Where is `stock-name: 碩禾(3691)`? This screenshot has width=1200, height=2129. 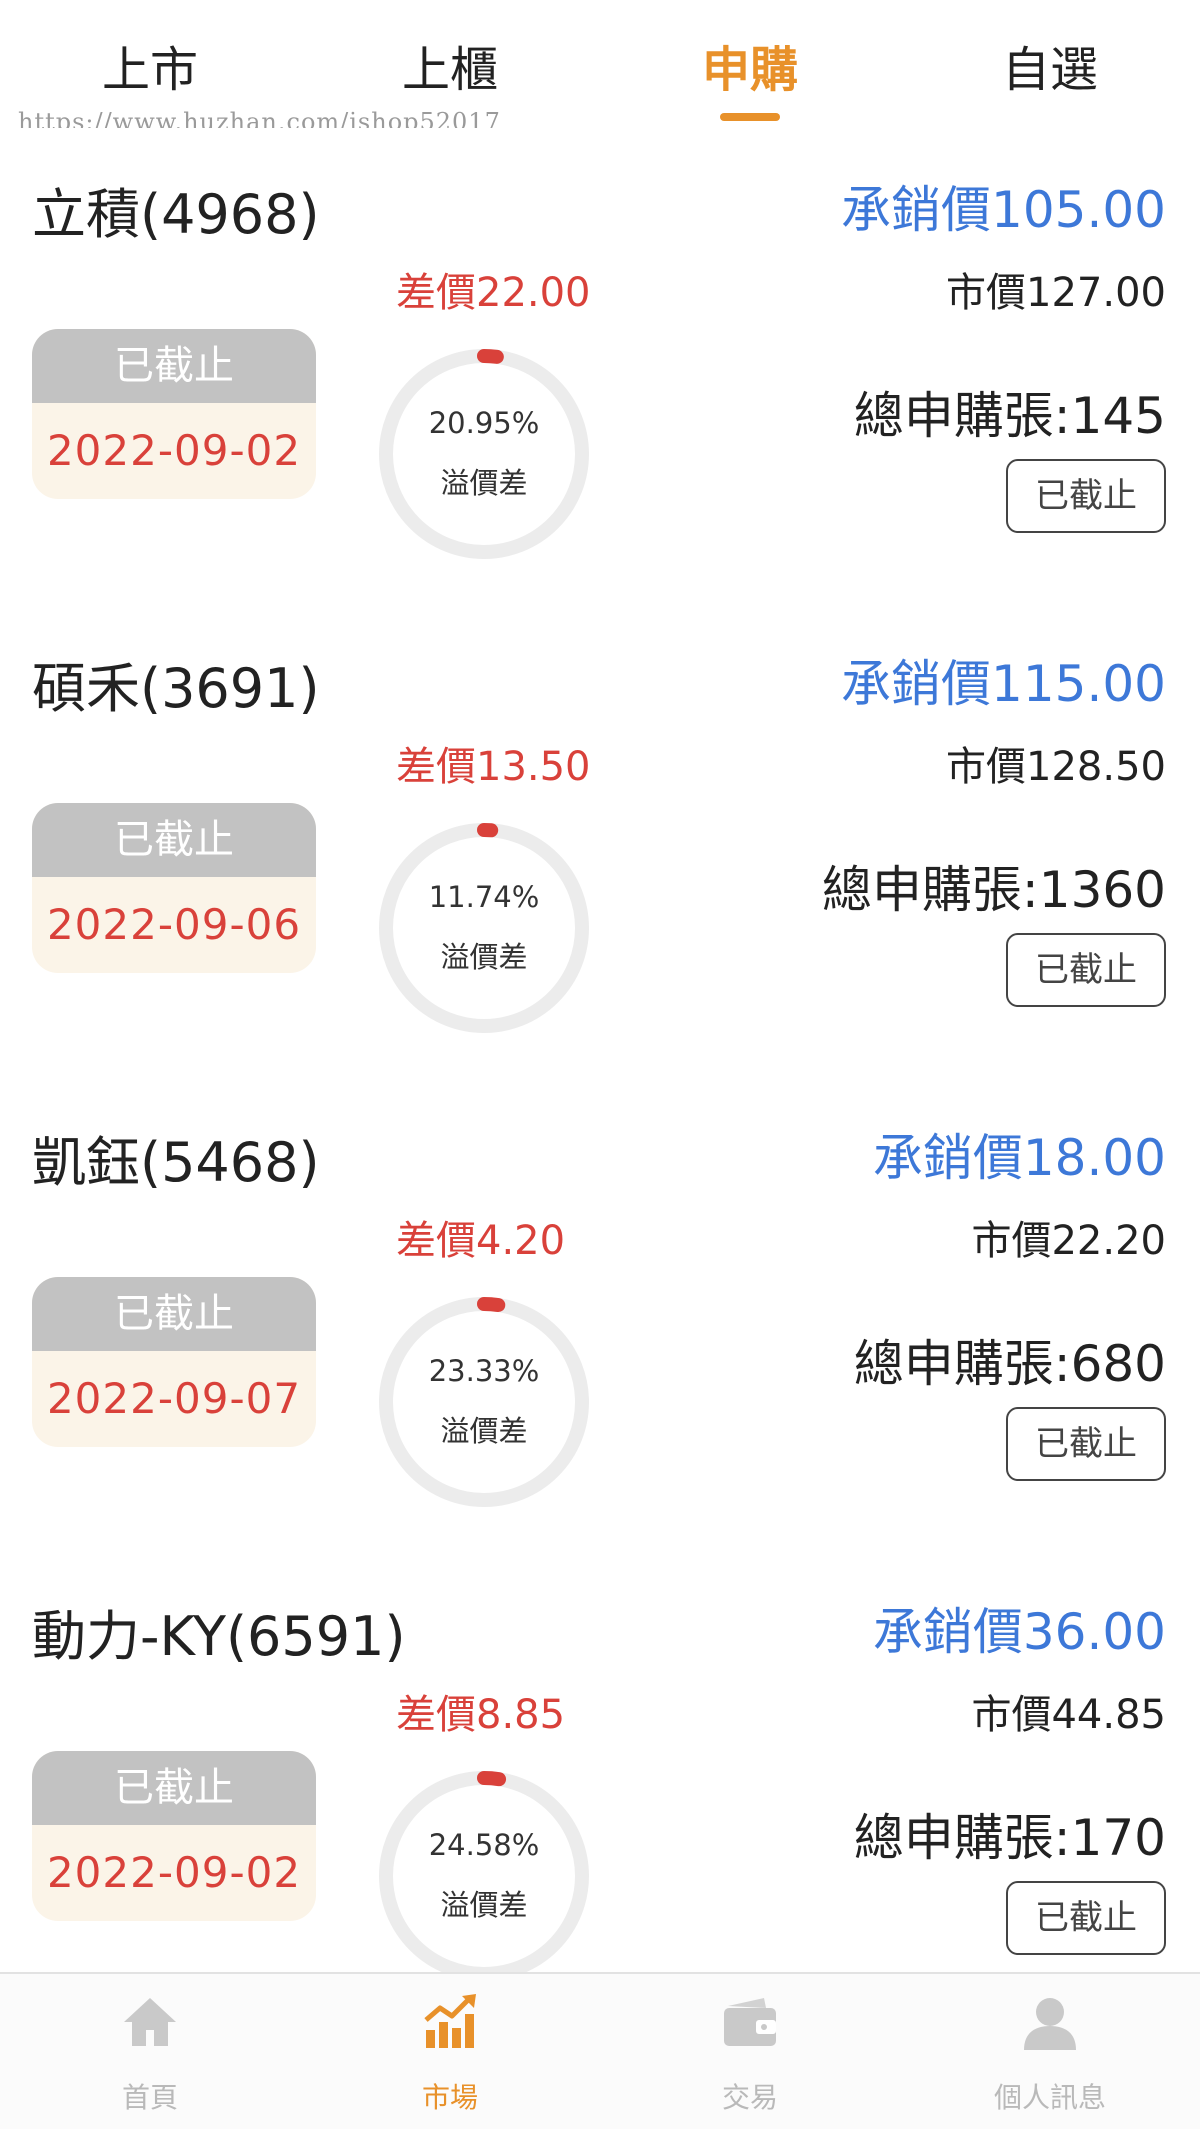 stock-name: 碩禾(3691) is located at coordinates (176, 688).